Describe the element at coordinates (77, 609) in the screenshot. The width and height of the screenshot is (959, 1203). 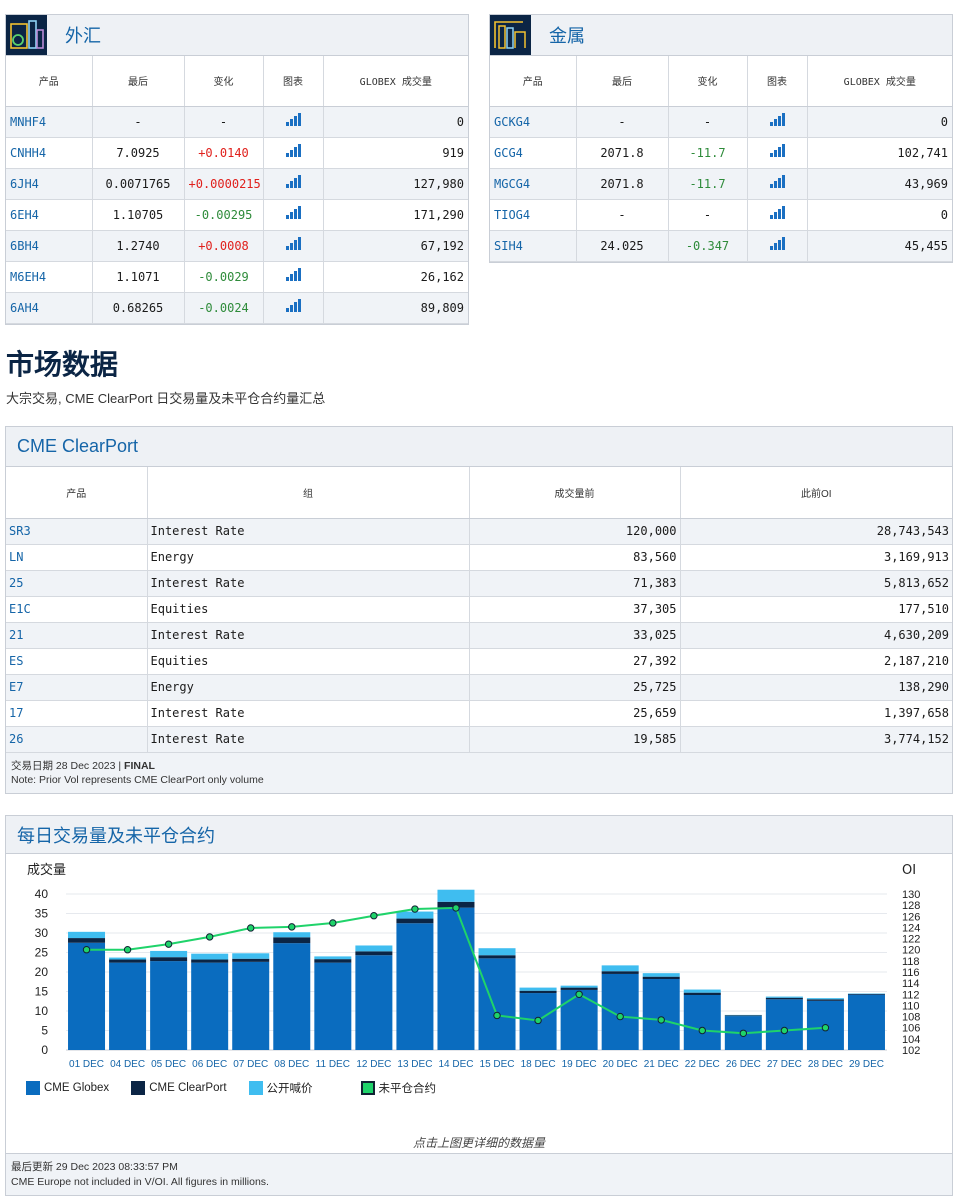
I see `cp-symbol: E1C` at that location.